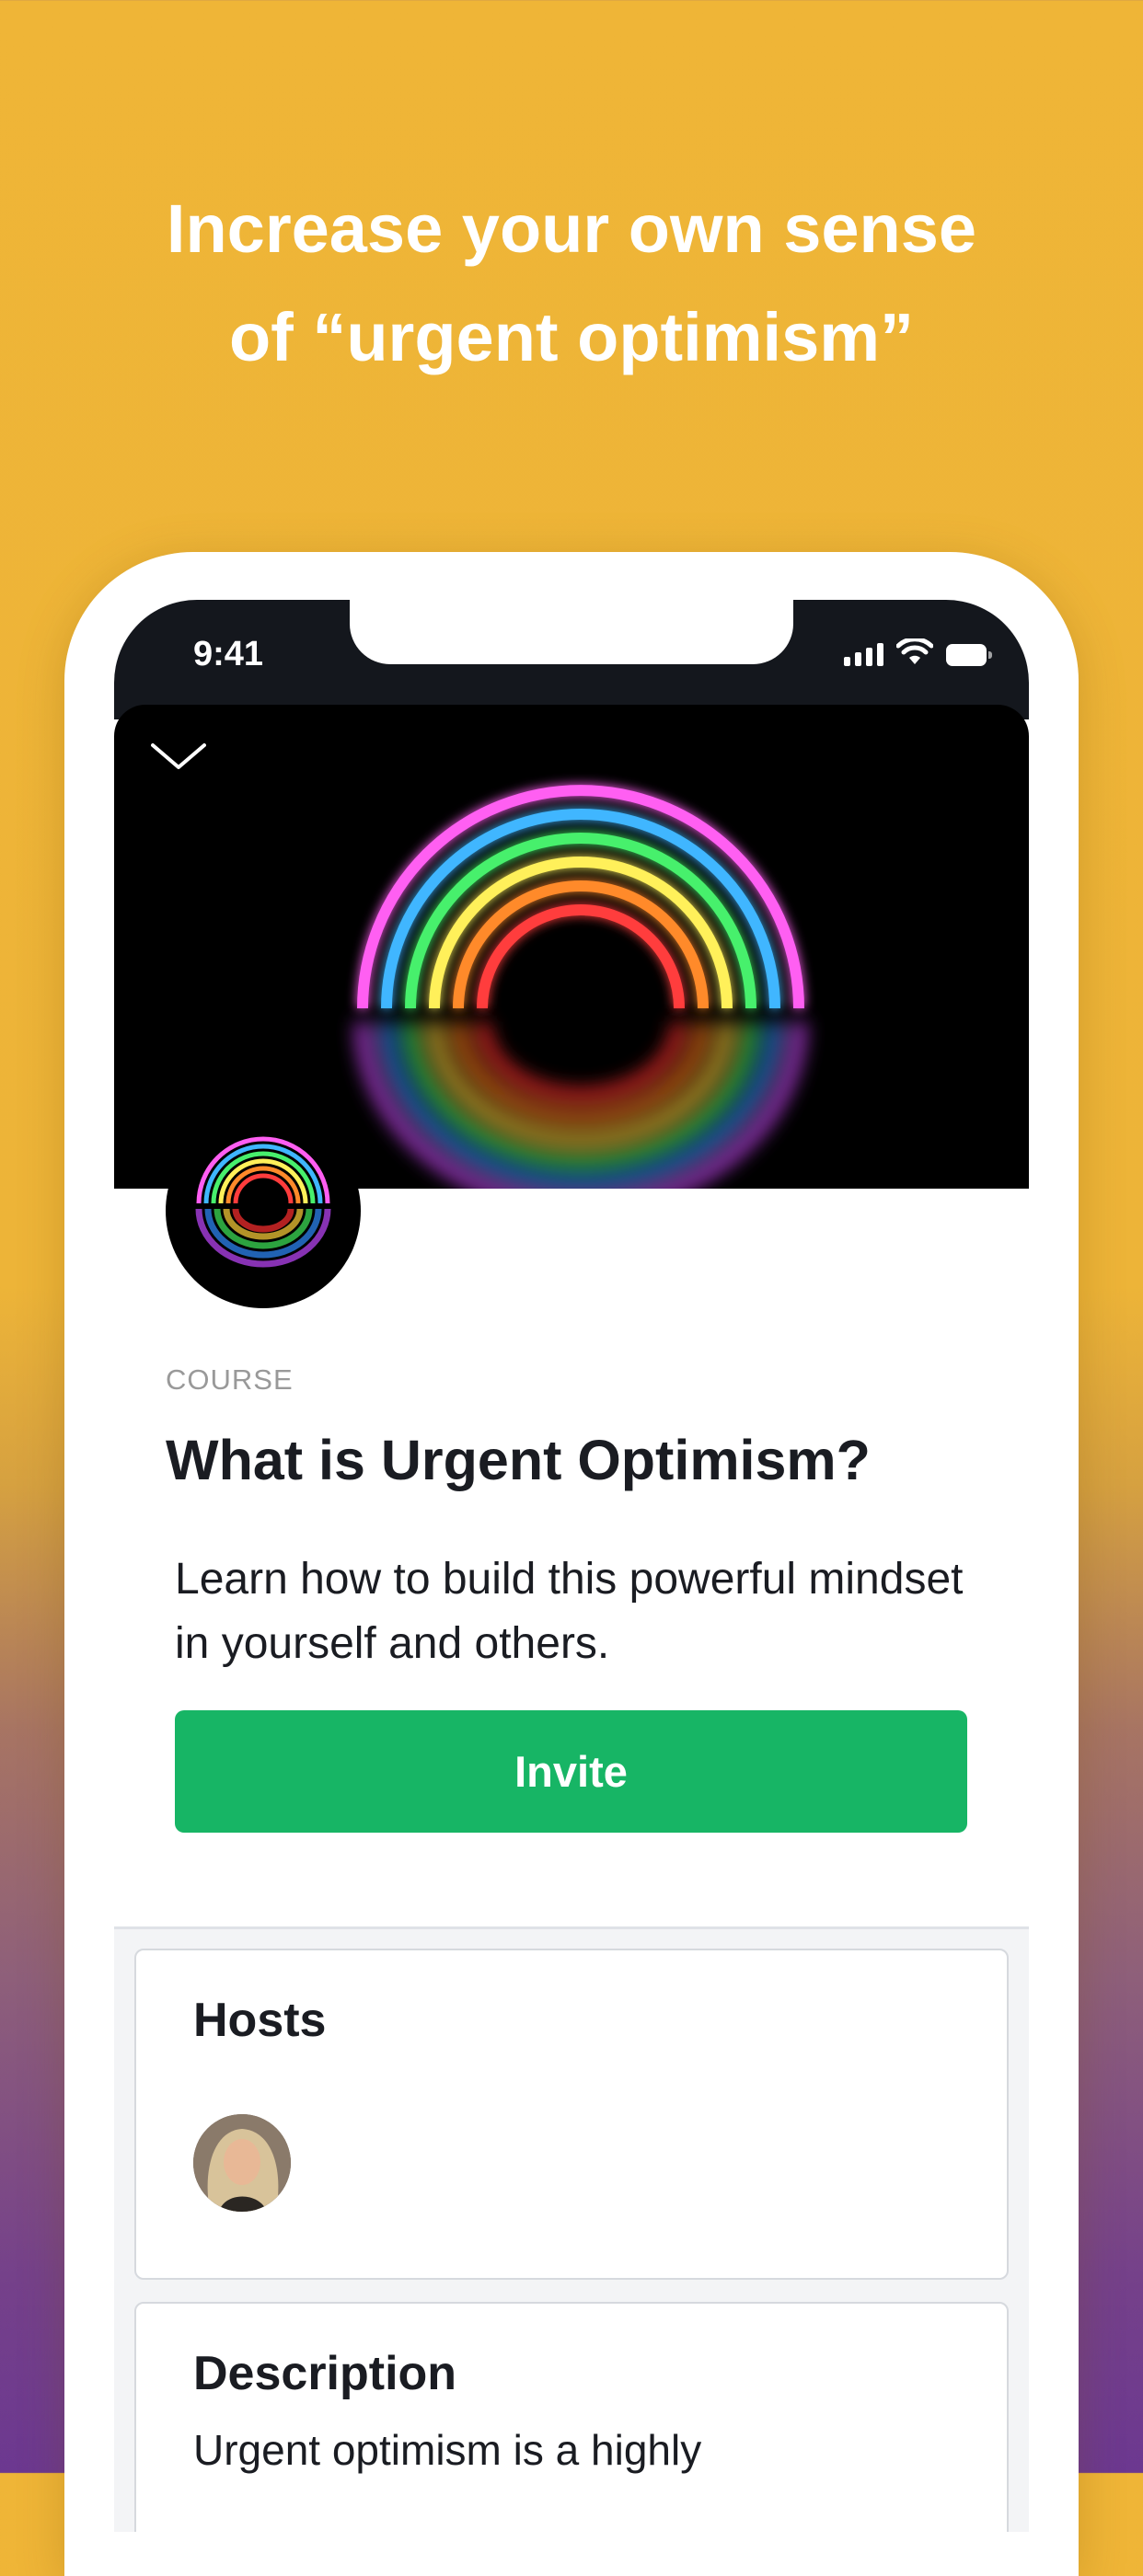 The image size is (1143, 2576). I want to click on status-bar: 9:41, so click(571, 659).